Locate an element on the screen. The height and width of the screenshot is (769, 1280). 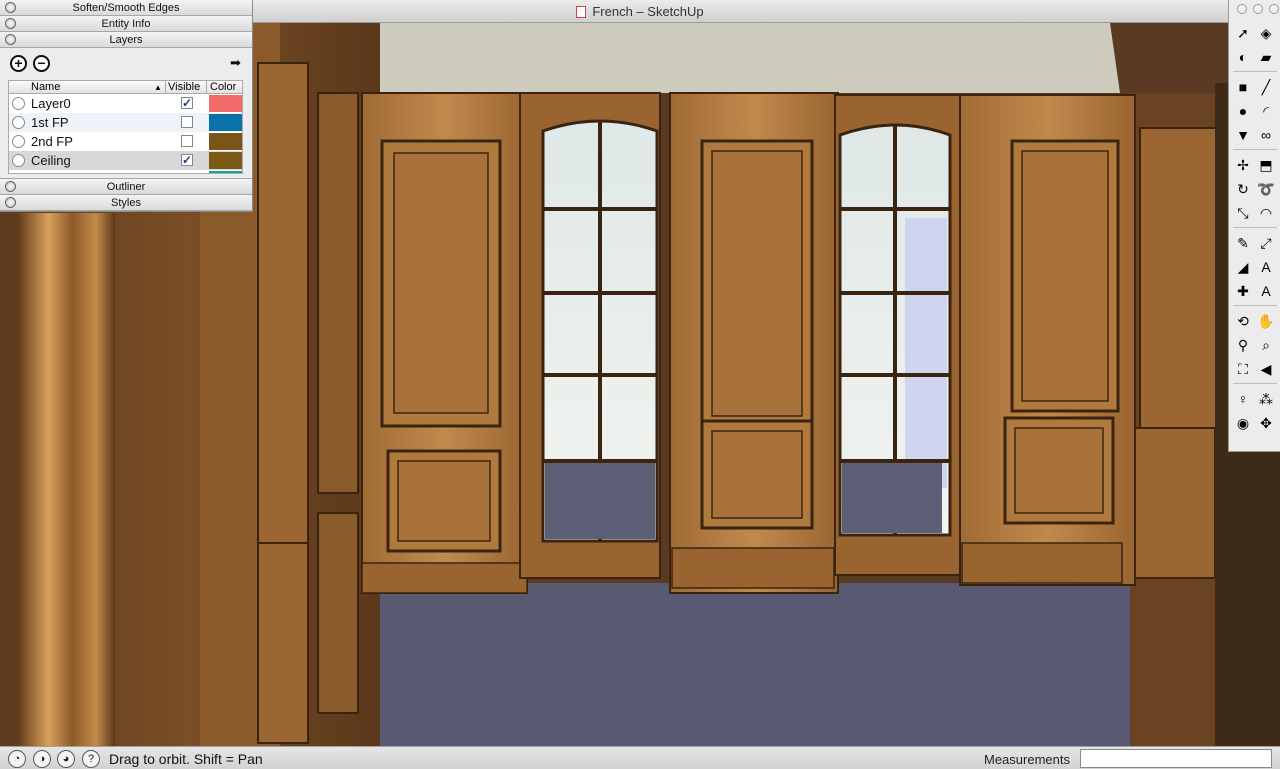
scale-tool-icon: ⤡ is located at coordinates (1243, 213).